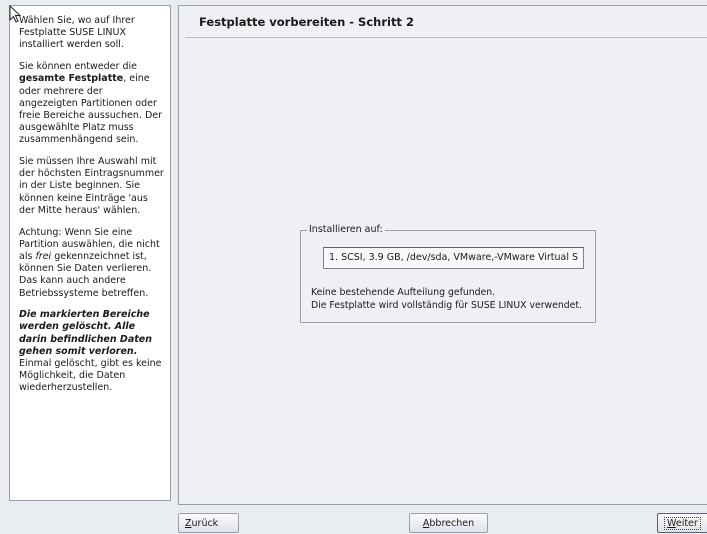 The image size is (707, 534). I want to click on cancel-button: Abbrechen, so click(448, 523).